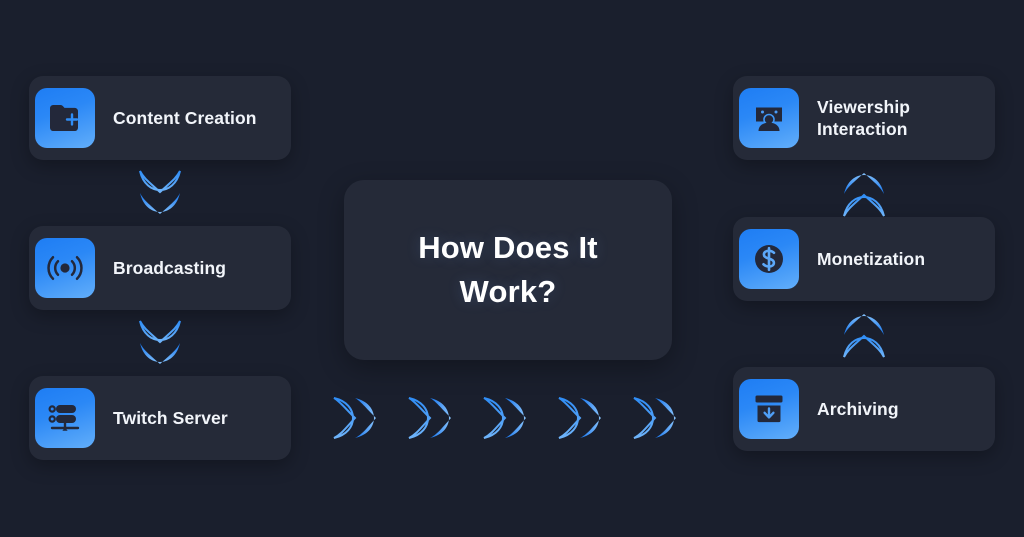  Describe the element at coordinates (170, 417) in the screenshot. I see `step-card-label: Twitch Server` at that location.